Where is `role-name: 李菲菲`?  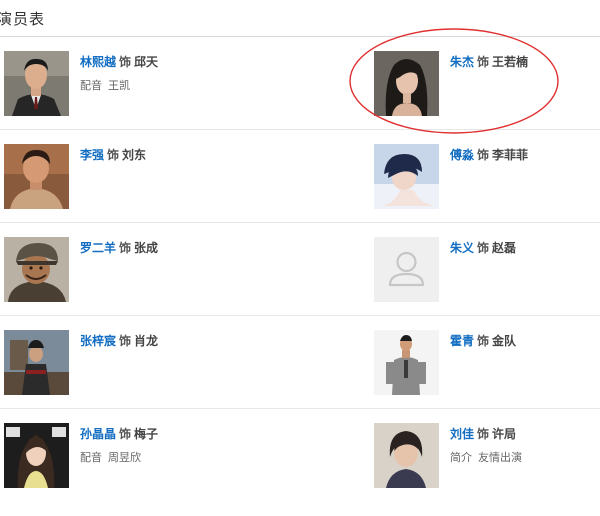
role-name: 李菲菲 is located at coordinates (510, 155).